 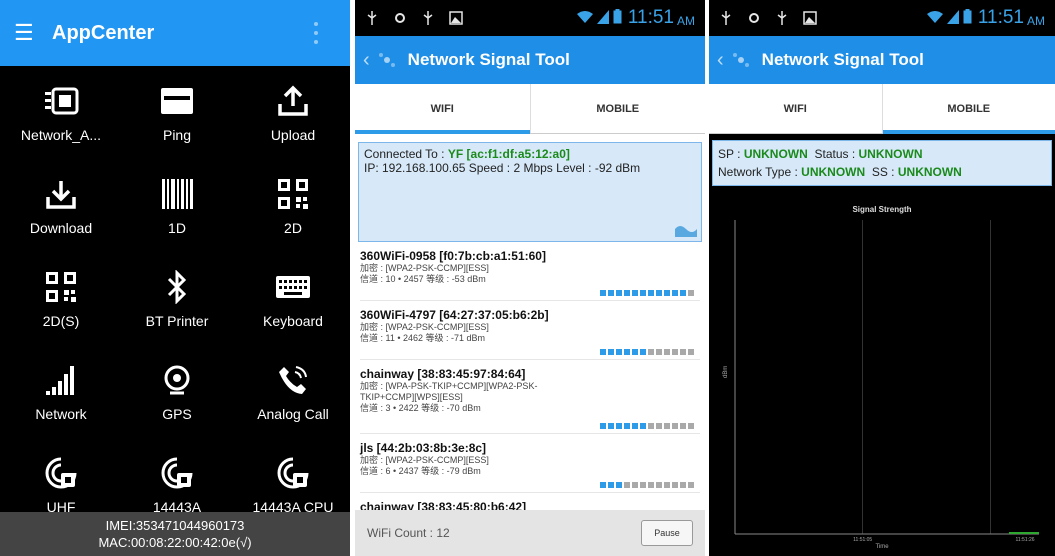 What do you see at coordinates (420, 408) in the screenshot?
I see `network-channel-level: 信道 : 3 • 2422 等级 : -70 dBm` at bounding box center [420, 408].